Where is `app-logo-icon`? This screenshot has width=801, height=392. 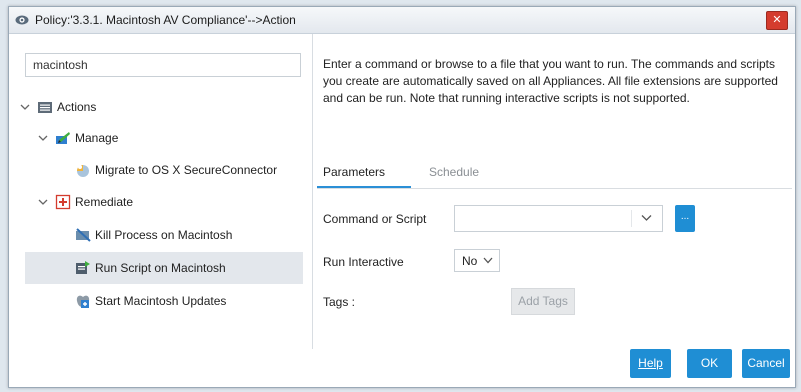
app-logo-icon is located at coordinates (22, 20).